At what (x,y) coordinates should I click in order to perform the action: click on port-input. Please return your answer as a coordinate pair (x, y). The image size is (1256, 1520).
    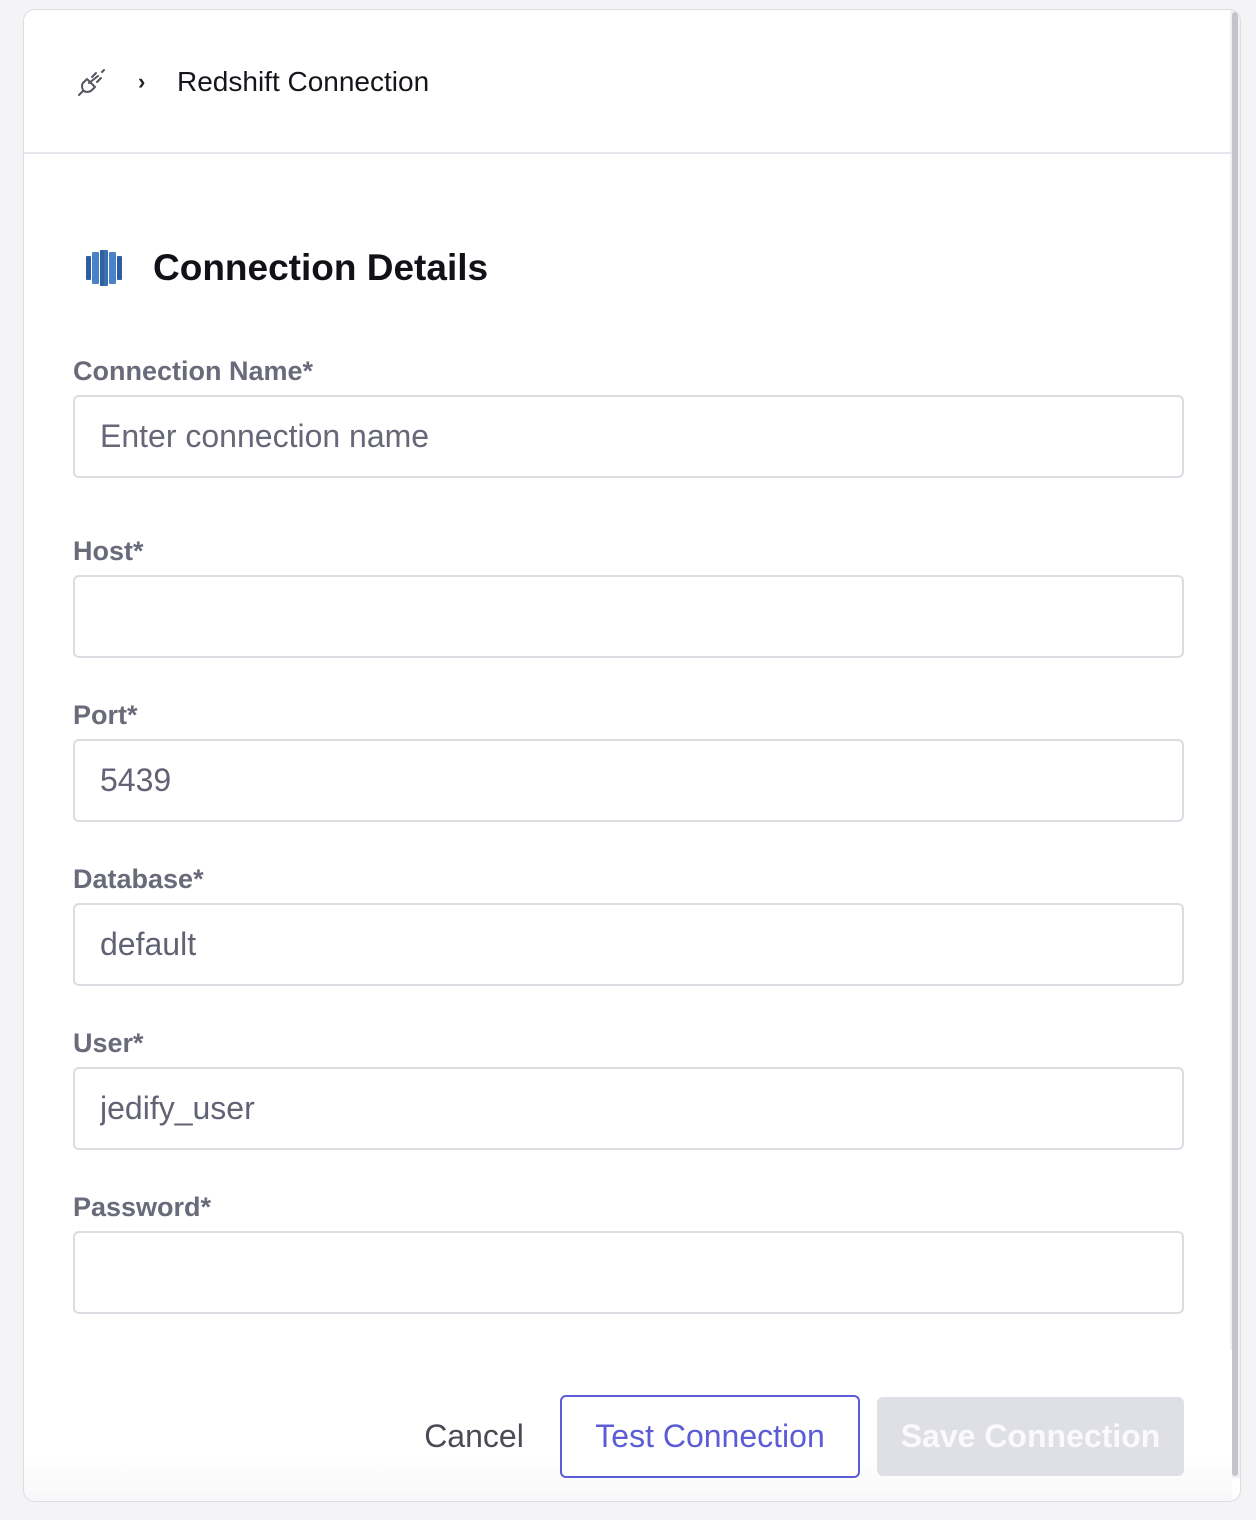
    Looking at the image, I should click on (628, 780).